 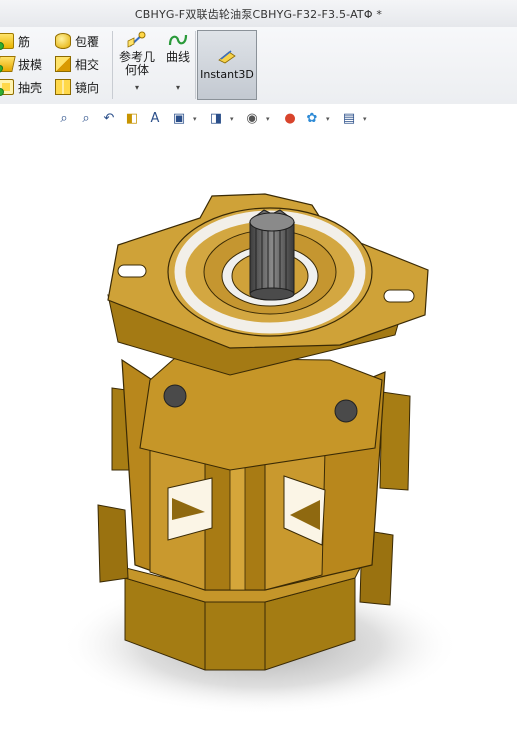 I want to click on zoom-to-area-icon: ⌕, so click(x=86, y=119).